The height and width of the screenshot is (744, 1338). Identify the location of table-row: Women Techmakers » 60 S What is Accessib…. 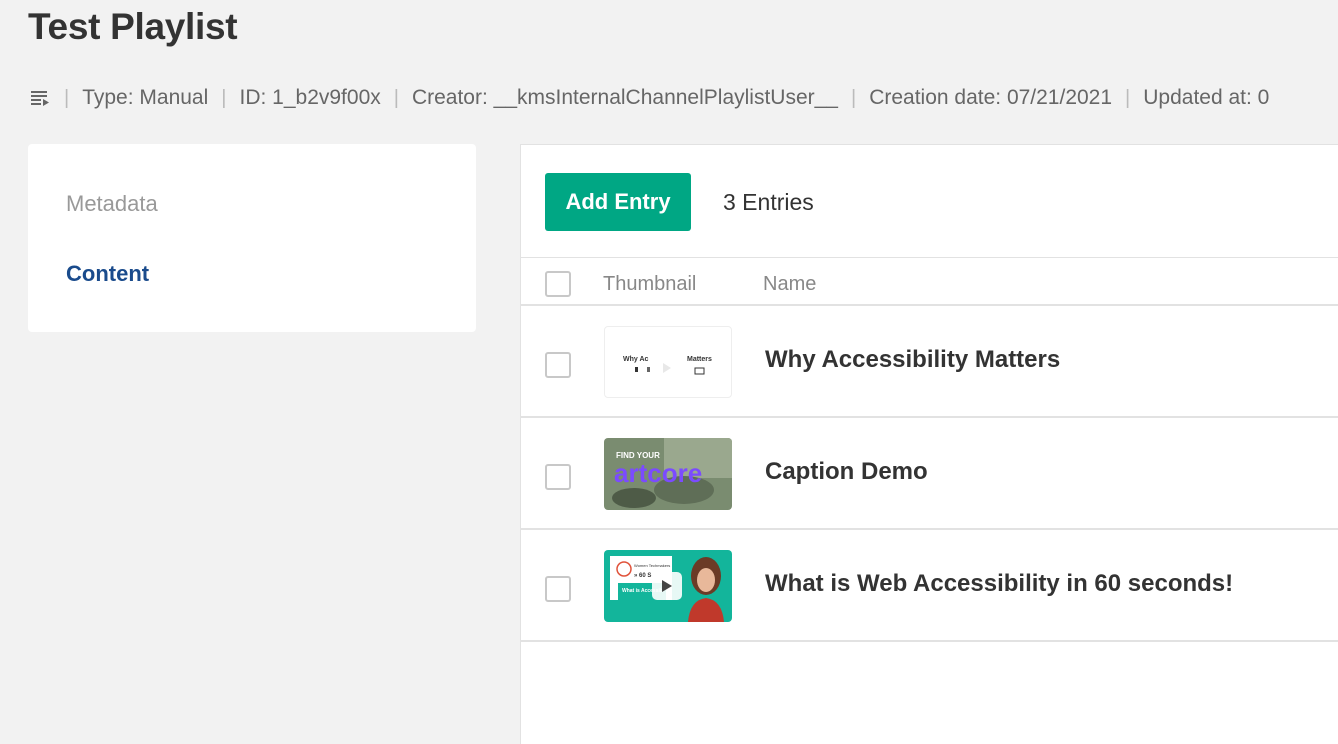
(929, 586).